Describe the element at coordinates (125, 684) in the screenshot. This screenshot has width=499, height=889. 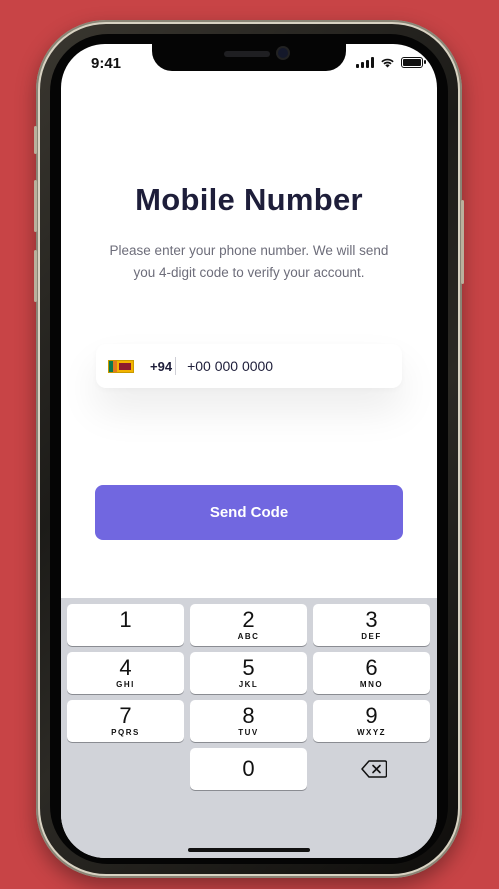
I see `key-letters: GHI` at that location.